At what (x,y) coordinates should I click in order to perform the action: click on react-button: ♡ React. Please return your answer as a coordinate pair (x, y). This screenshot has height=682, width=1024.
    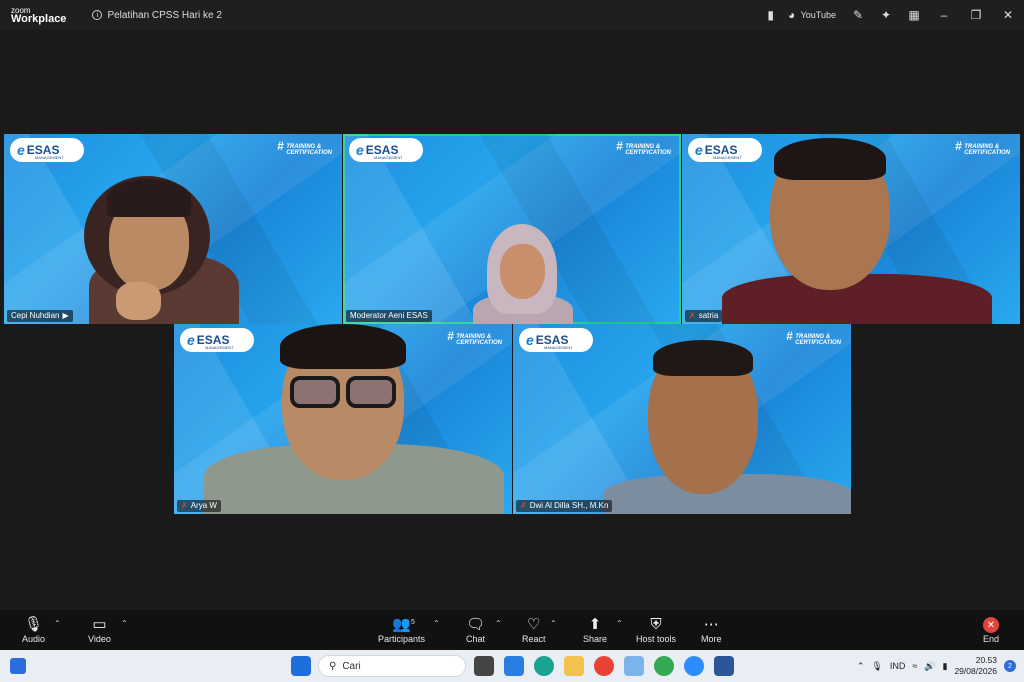
    Looking at the image, I should click on (534, 629).